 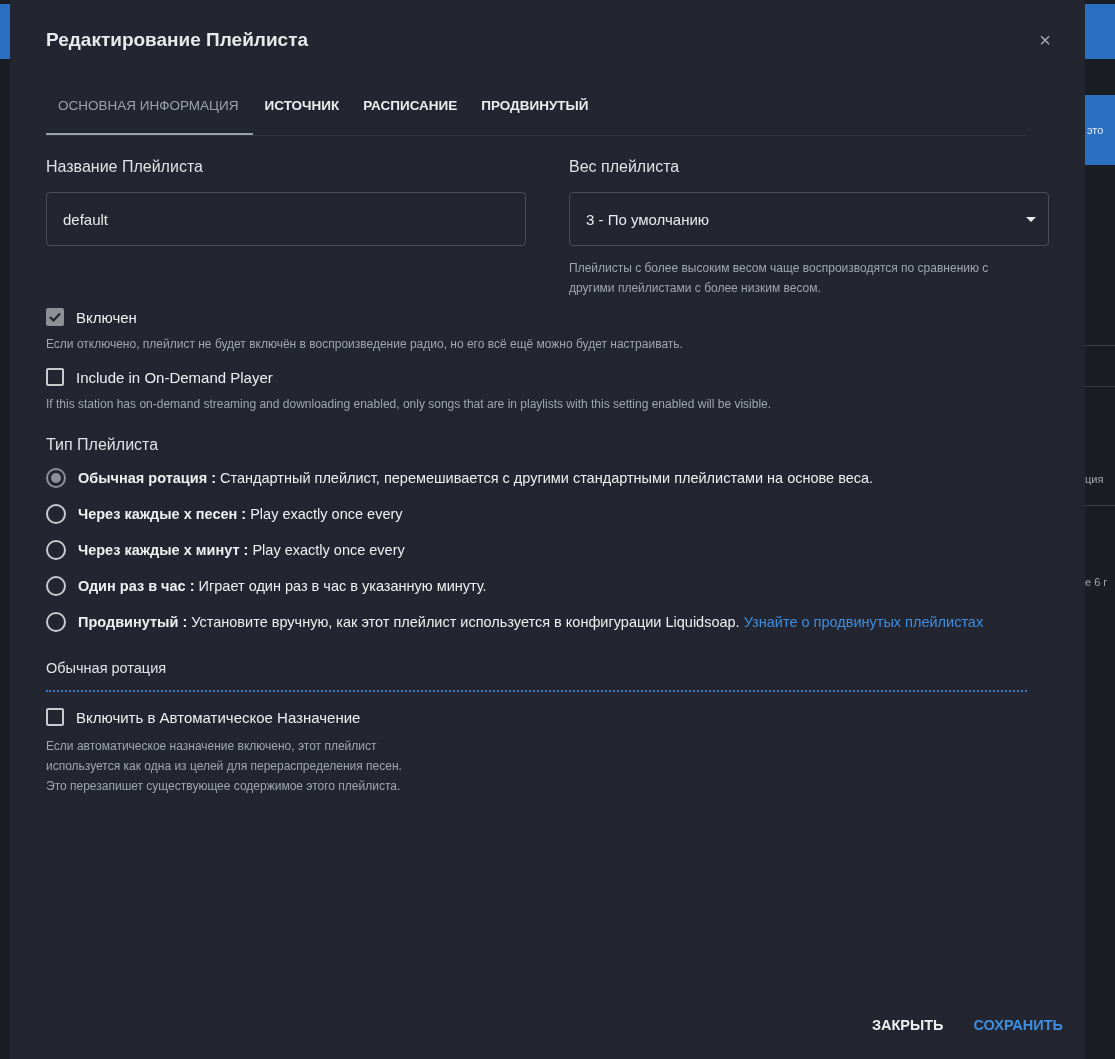 I want to click on backdrop-text: это, so click(x=1095, y=130).